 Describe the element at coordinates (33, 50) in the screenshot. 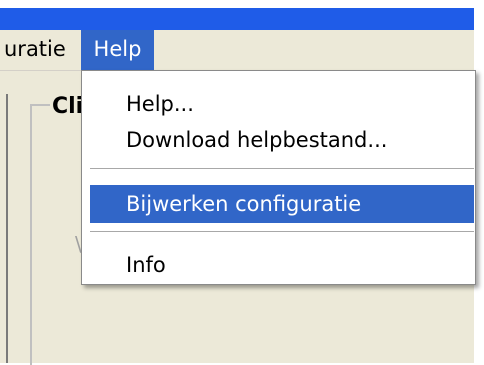

I see `menu-configuratie: uratie` at that location.